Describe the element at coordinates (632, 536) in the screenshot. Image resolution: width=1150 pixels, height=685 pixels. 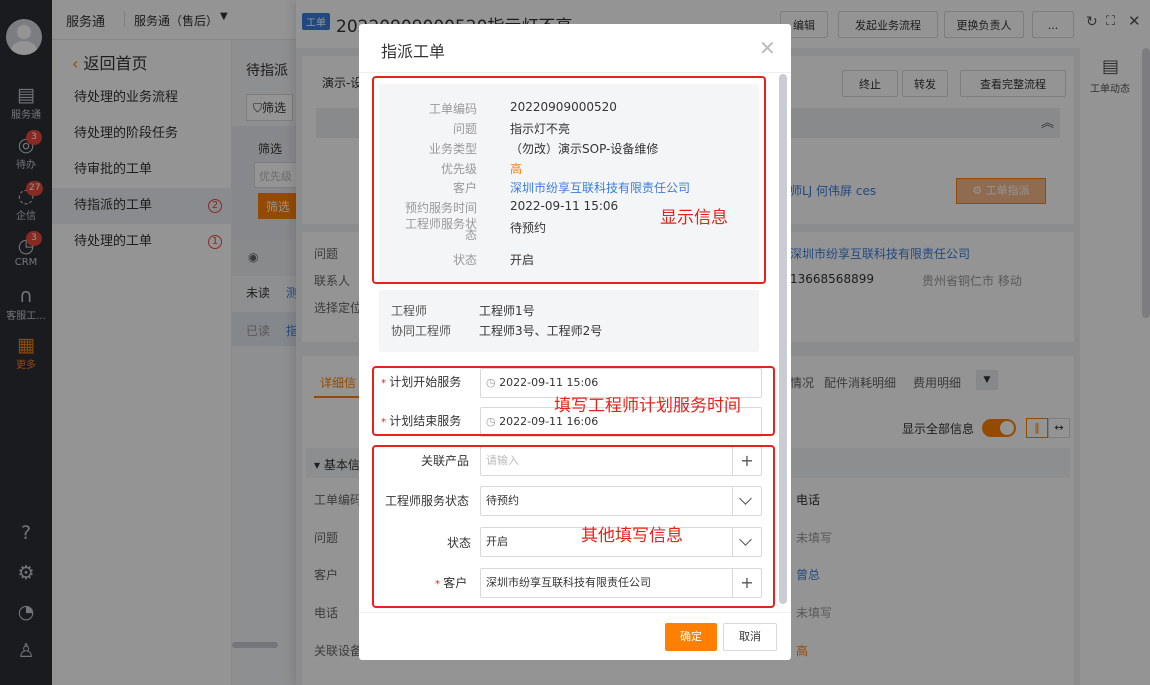
I see `annotation-other: 其他填写信息` at that location.